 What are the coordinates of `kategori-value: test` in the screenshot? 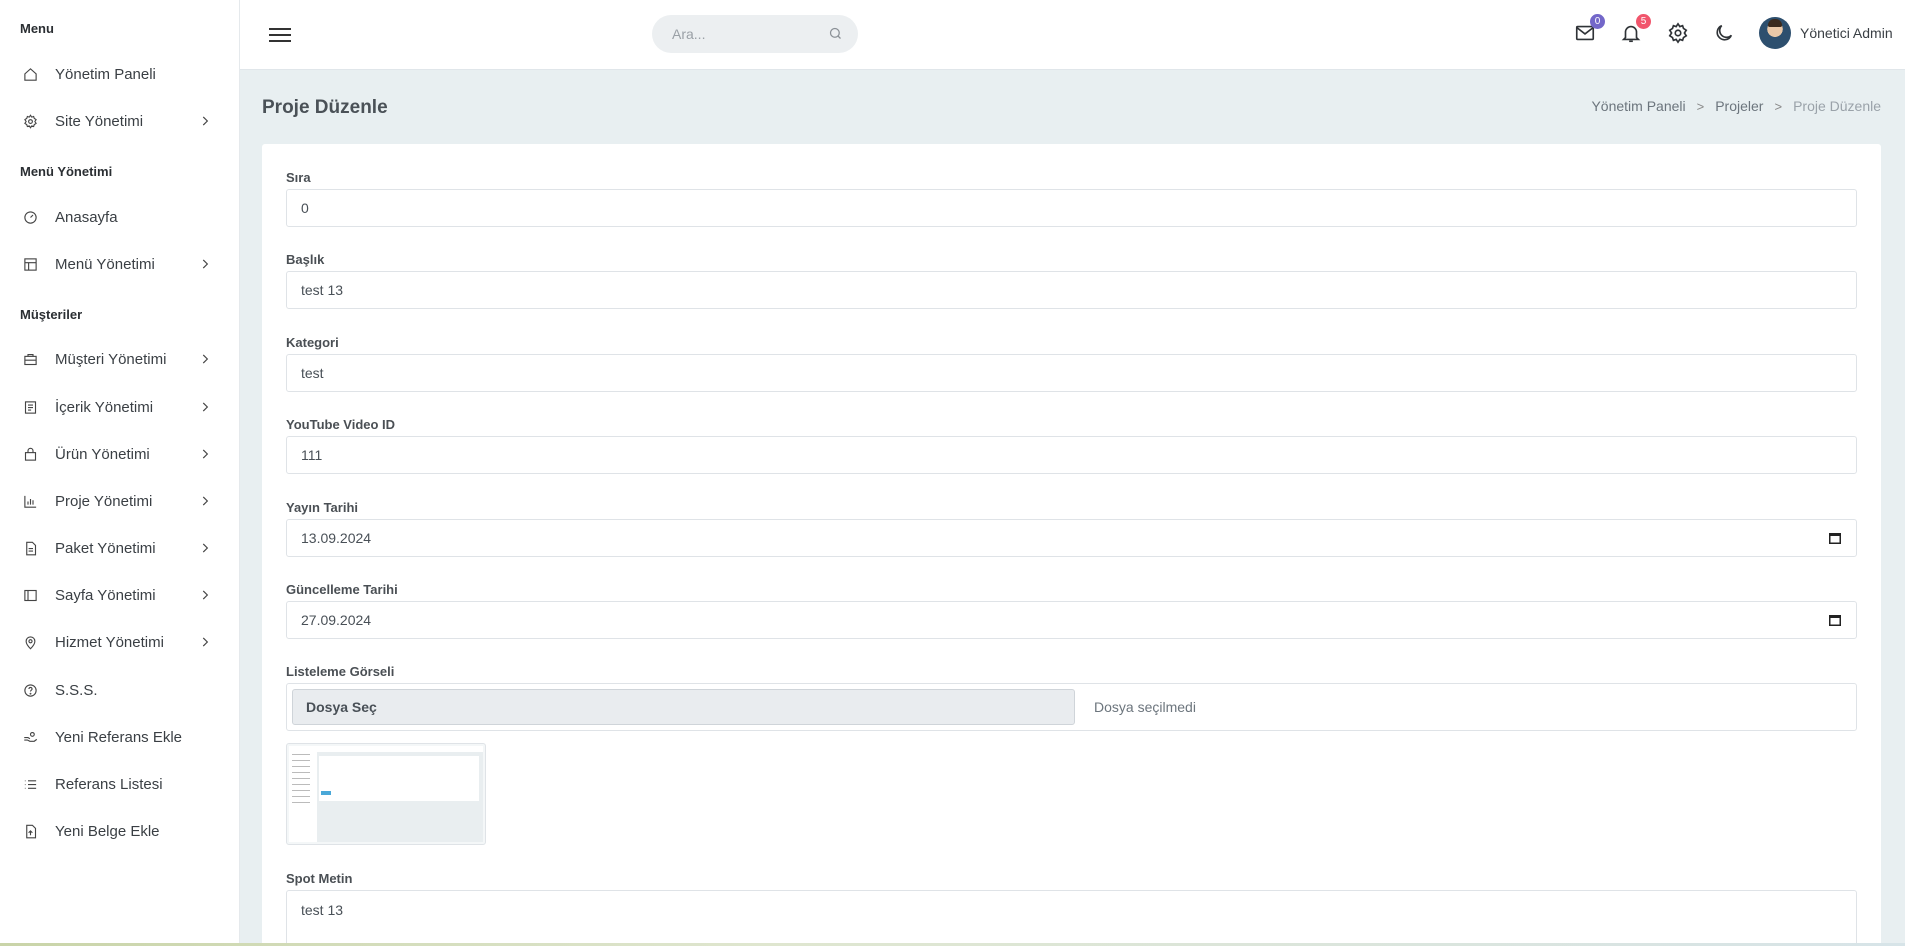 It's located at (312, 373).